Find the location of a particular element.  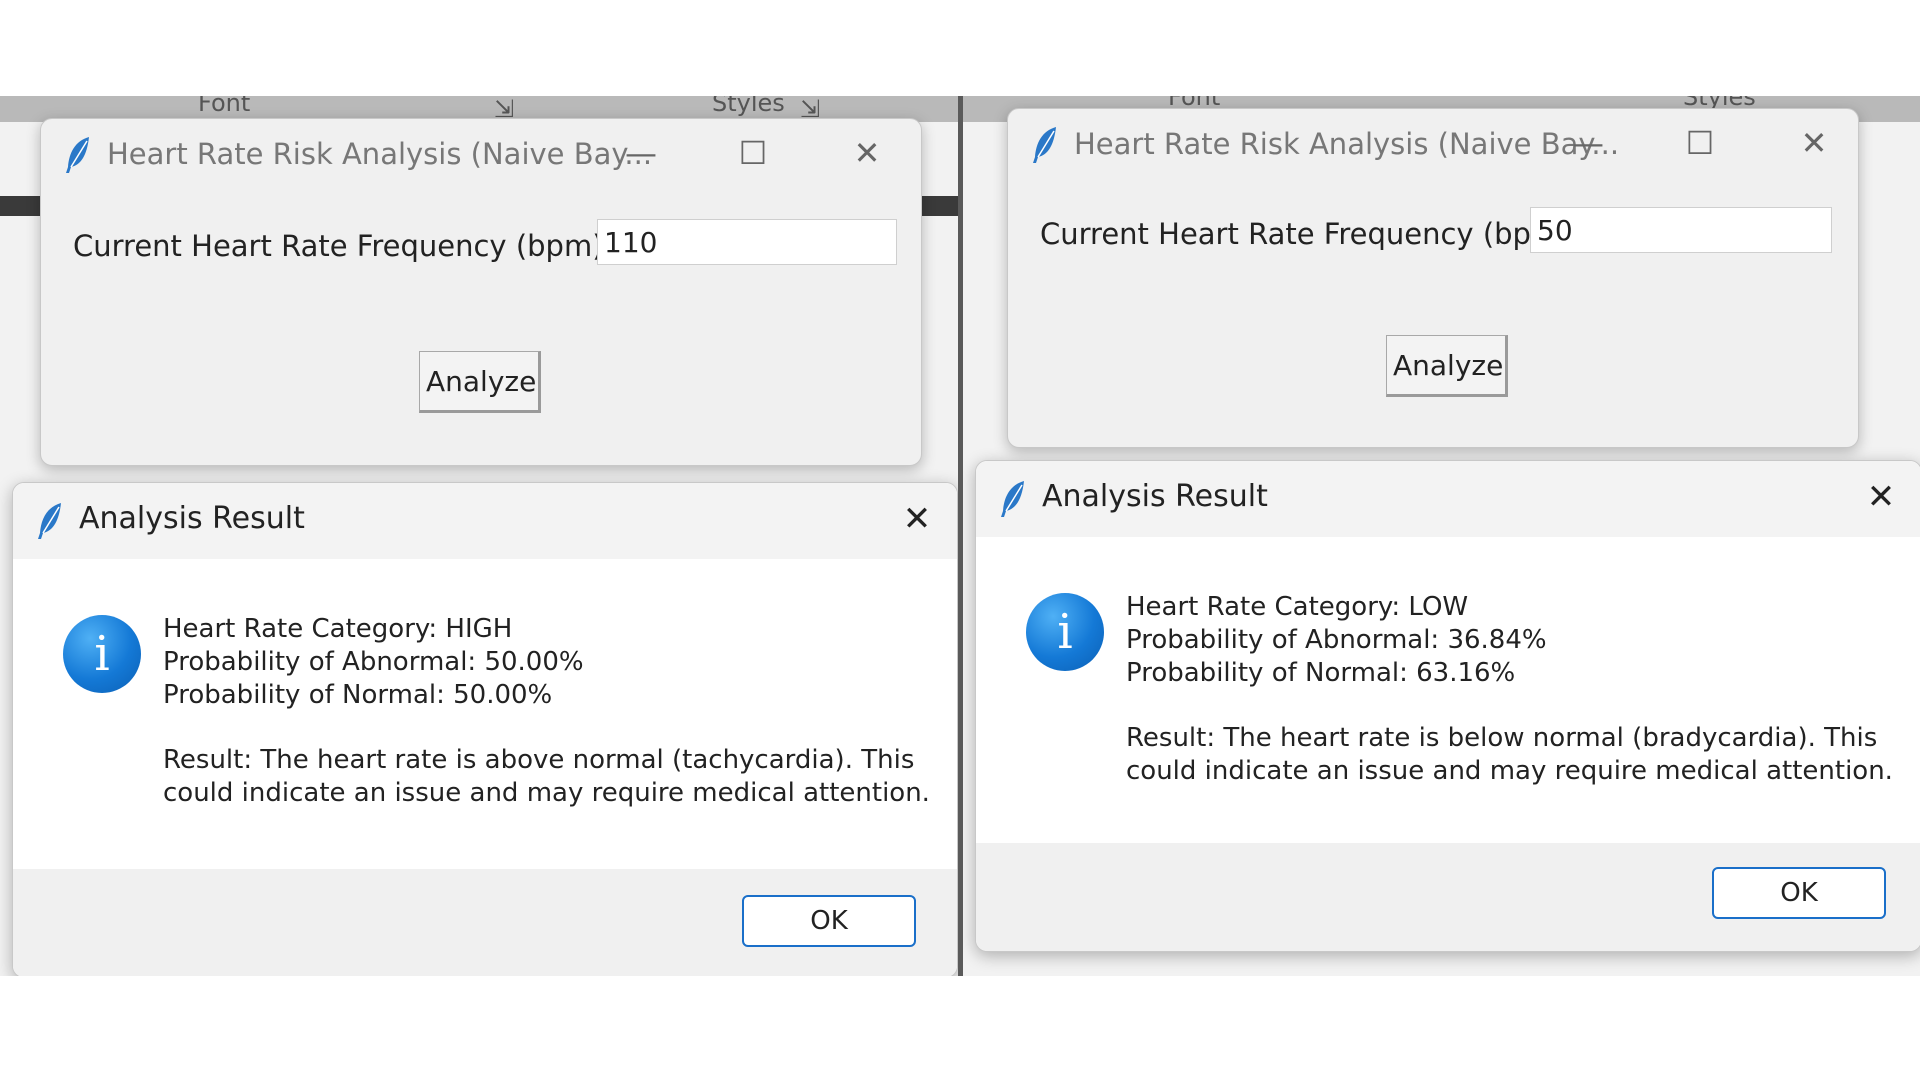

ribbon-styles-label: Styles is located at coordinates (748, 106).